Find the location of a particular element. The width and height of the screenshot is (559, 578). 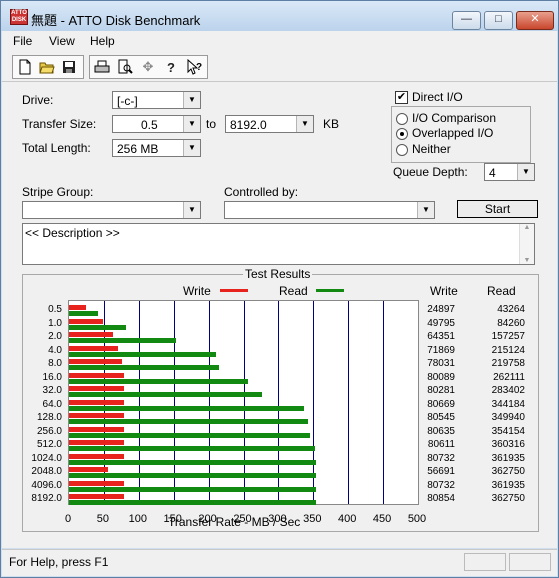

read-value: 84260 is located at coordinates (511, 323).